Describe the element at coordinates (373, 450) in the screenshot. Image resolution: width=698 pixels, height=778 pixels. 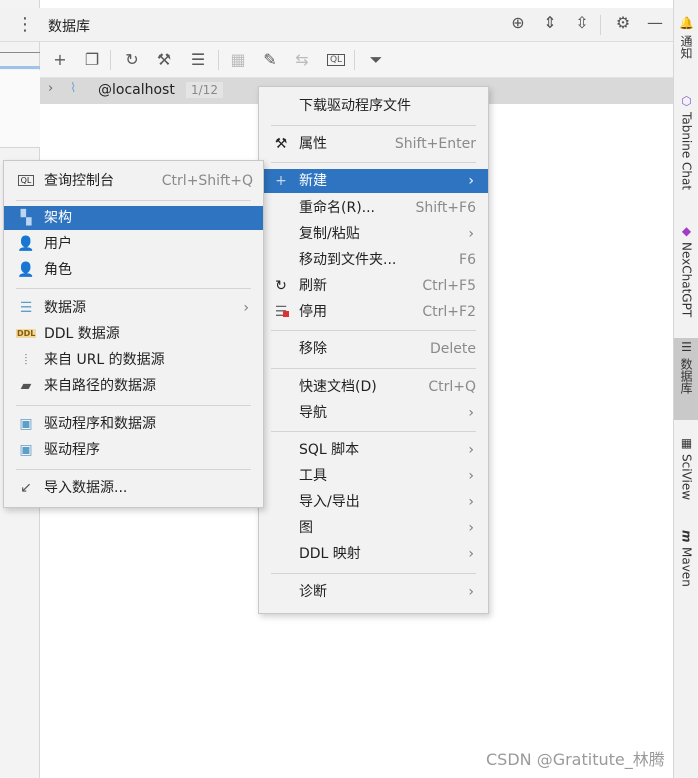
I see `menu-item-sql-script: SQL 脚本 ›` at that location.